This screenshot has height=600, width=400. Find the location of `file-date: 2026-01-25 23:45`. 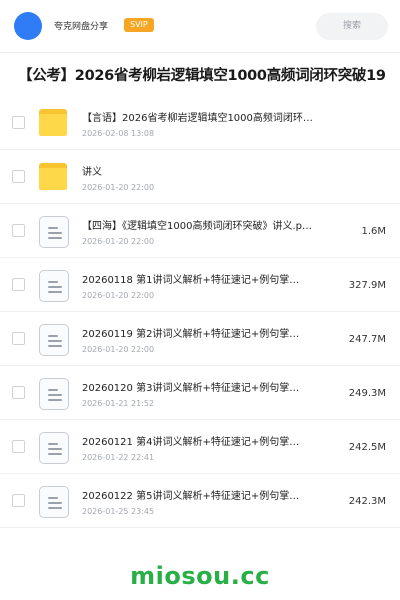

file-date: 2026-01-25 23:45 is located at coordinates (118, 511).